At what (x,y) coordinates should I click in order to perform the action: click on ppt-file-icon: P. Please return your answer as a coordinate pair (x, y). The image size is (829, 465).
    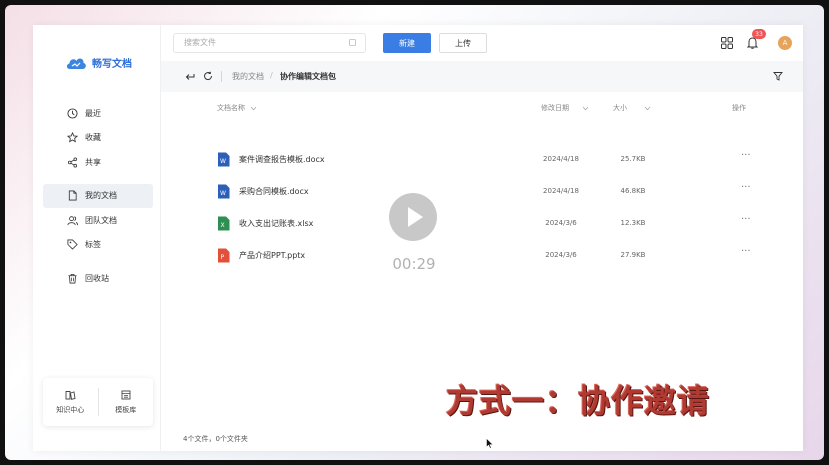
    Looking at the image, I should click on (224, 255).